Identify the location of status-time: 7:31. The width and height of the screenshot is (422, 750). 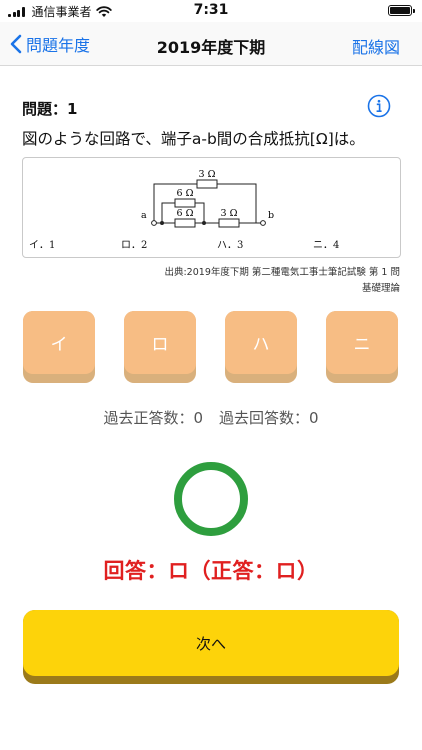
(211, 10).